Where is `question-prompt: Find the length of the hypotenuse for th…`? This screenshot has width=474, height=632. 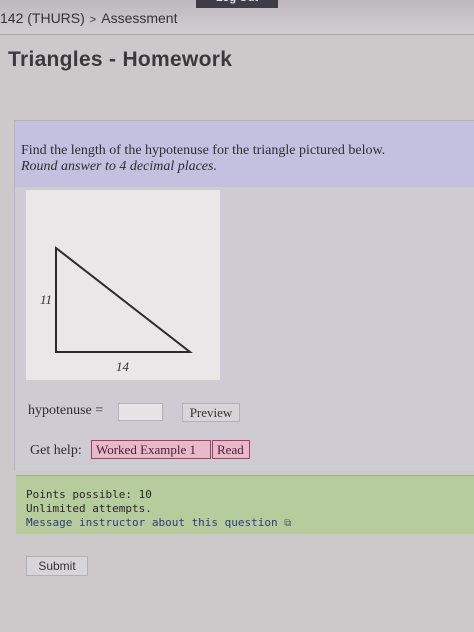 question-prompt: Find the length of the hypotenuse for th… is located at coordinates (203, 150).